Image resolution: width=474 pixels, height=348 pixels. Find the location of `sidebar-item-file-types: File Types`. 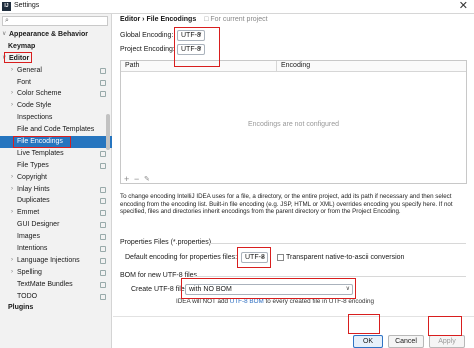

sidebar-item-file-types: File Types is located at coordinates (56, 166).